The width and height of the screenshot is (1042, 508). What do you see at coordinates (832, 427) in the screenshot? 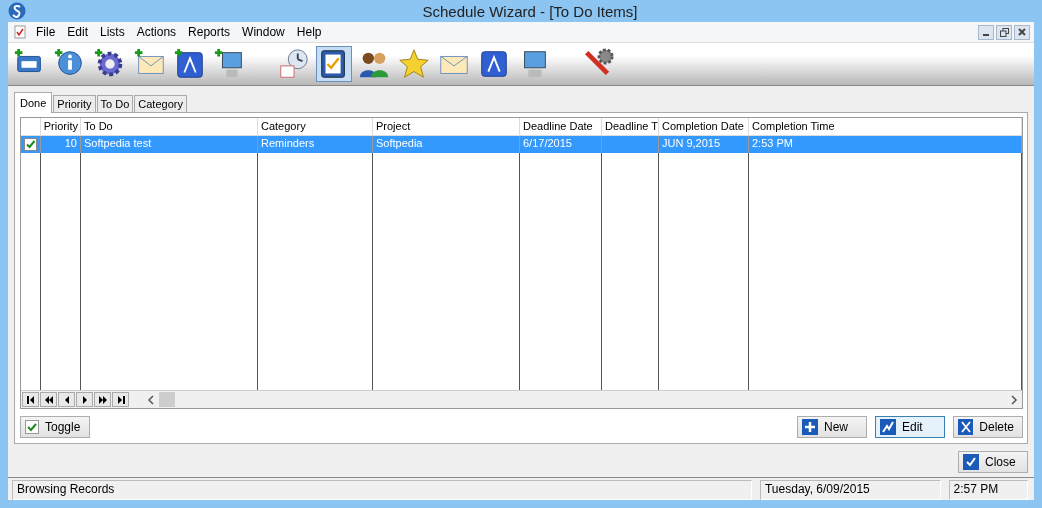
I see `new-button: New` at bounding box center [832, 427].